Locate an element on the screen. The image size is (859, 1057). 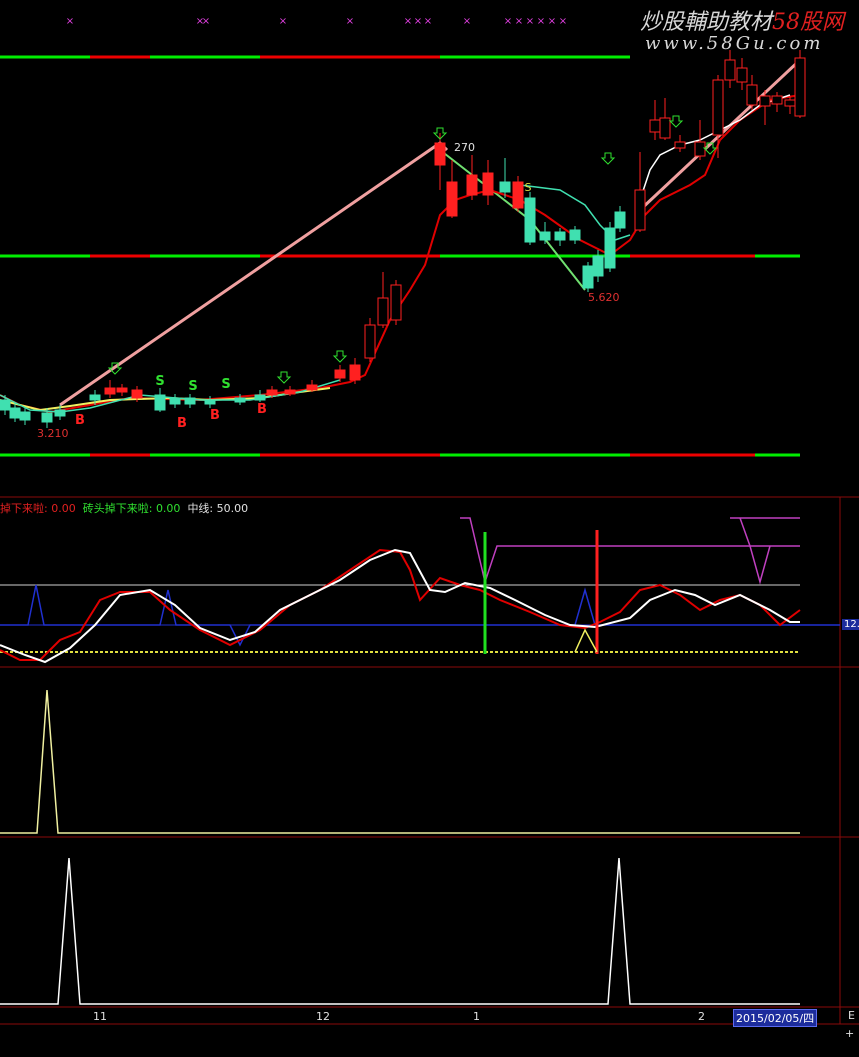
oscillator-panel is located at coordinates (420, 590).